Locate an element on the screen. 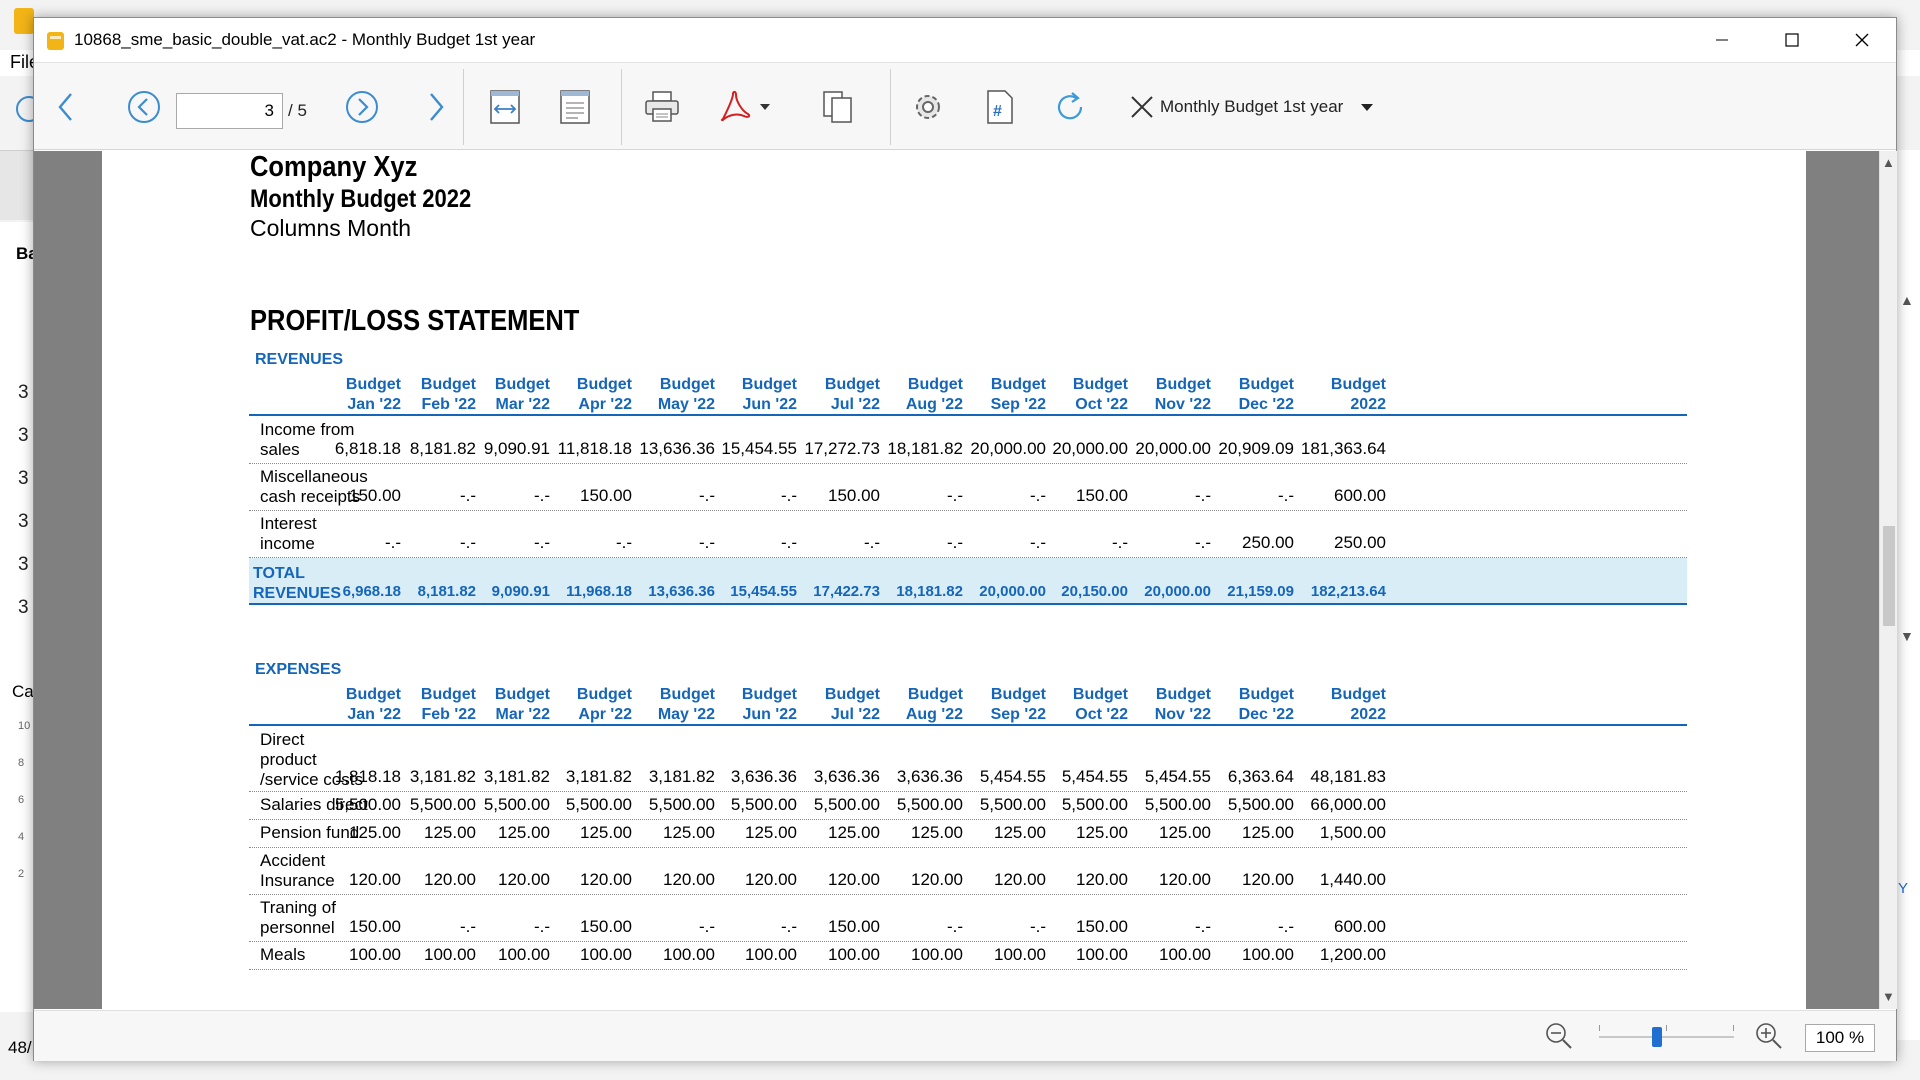  zoom-out-icon is located at coordinates (1559, 1036).